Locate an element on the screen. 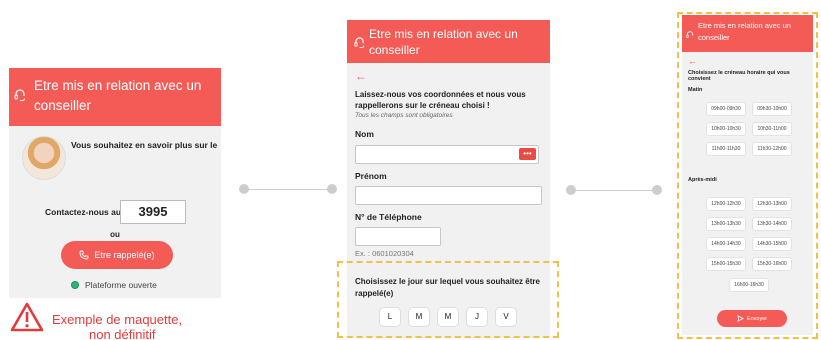  nom-label: Nom is located at coordinates (364, 134).